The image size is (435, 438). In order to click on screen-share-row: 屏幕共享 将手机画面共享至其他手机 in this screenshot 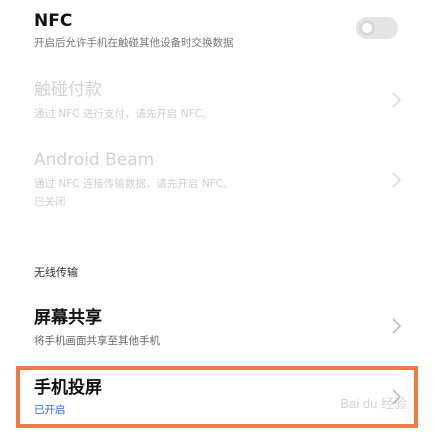, I will do `click(217, 327)`.